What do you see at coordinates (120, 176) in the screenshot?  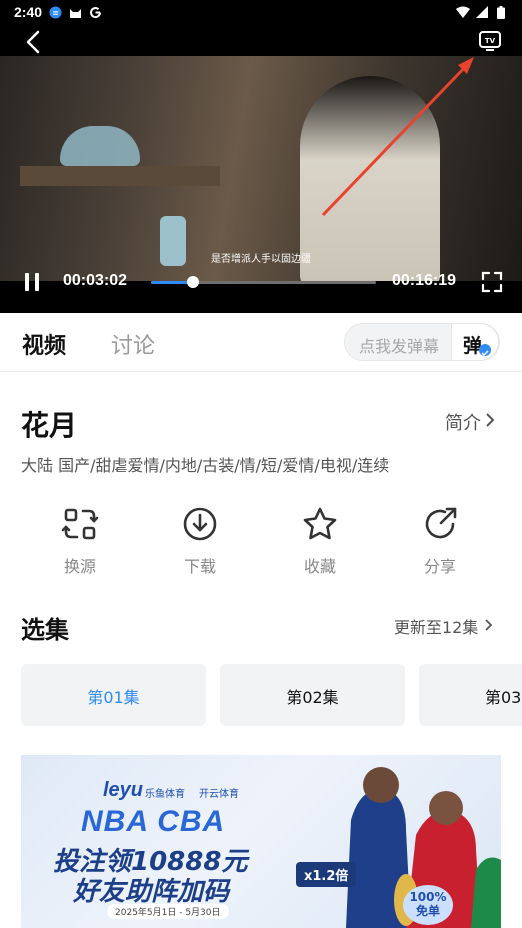 I see `scene-table` at bounding box center [120, 176].